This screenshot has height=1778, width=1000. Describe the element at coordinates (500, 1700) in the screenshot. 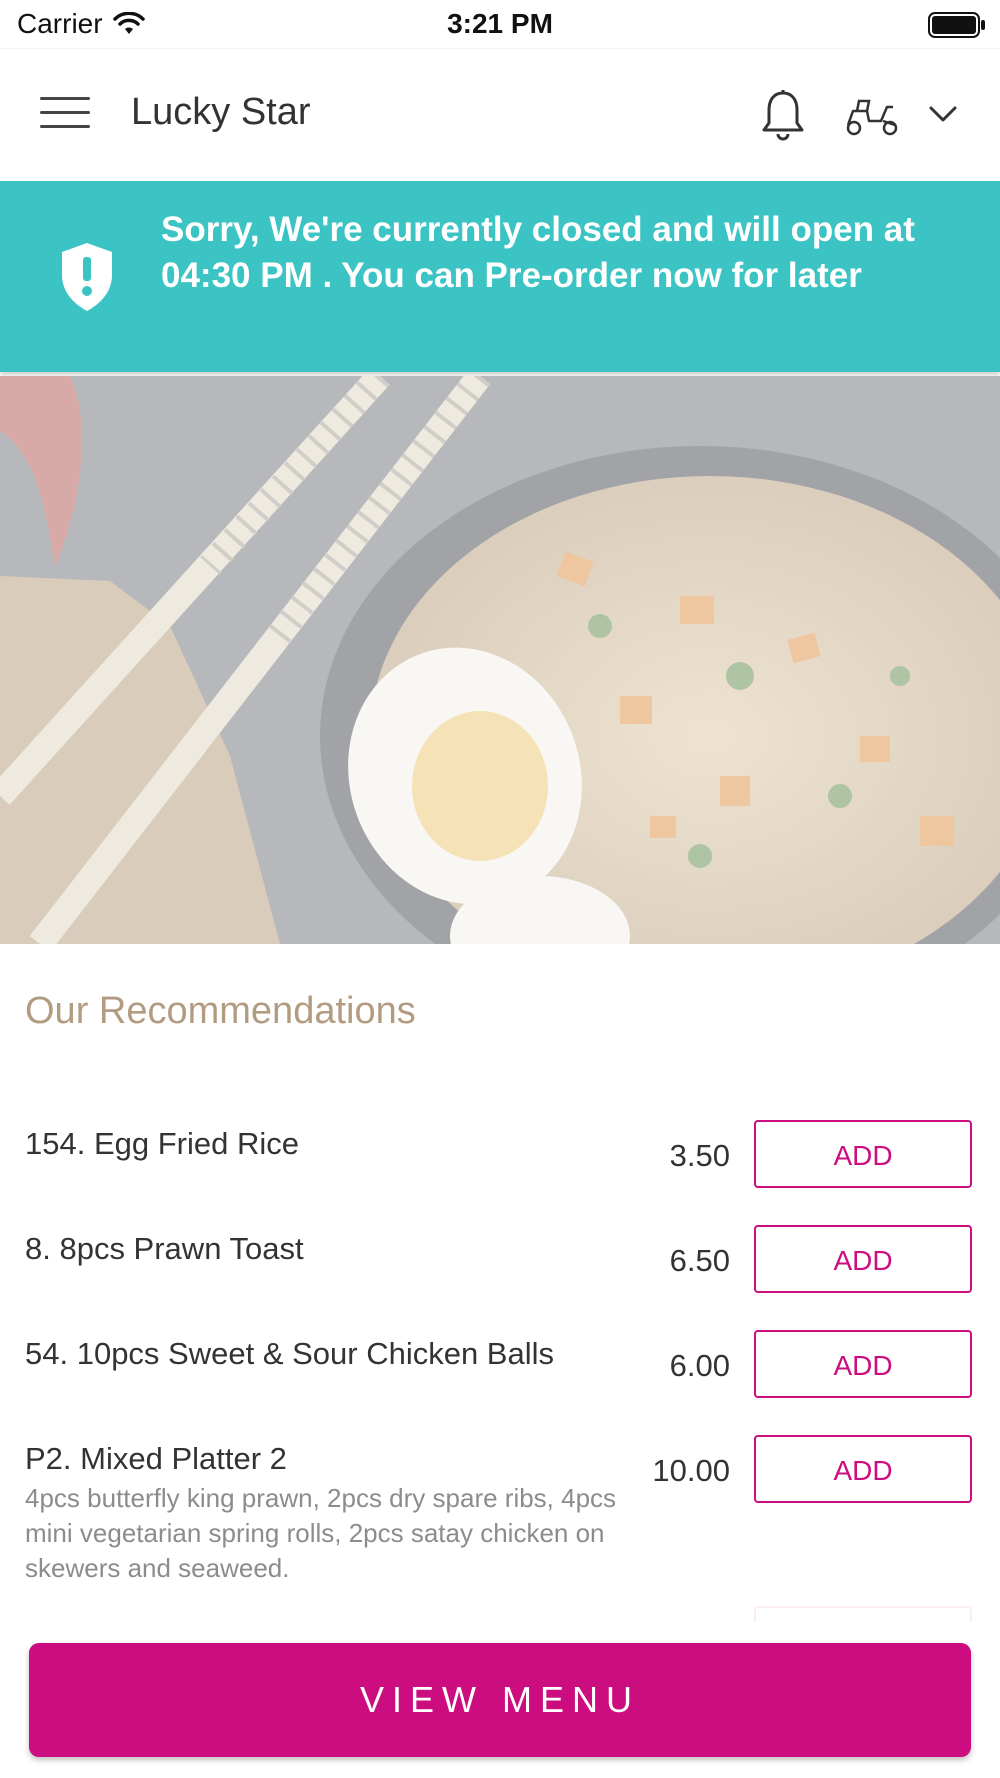

I see `view-menu-button: VIEW MENU` at that location.